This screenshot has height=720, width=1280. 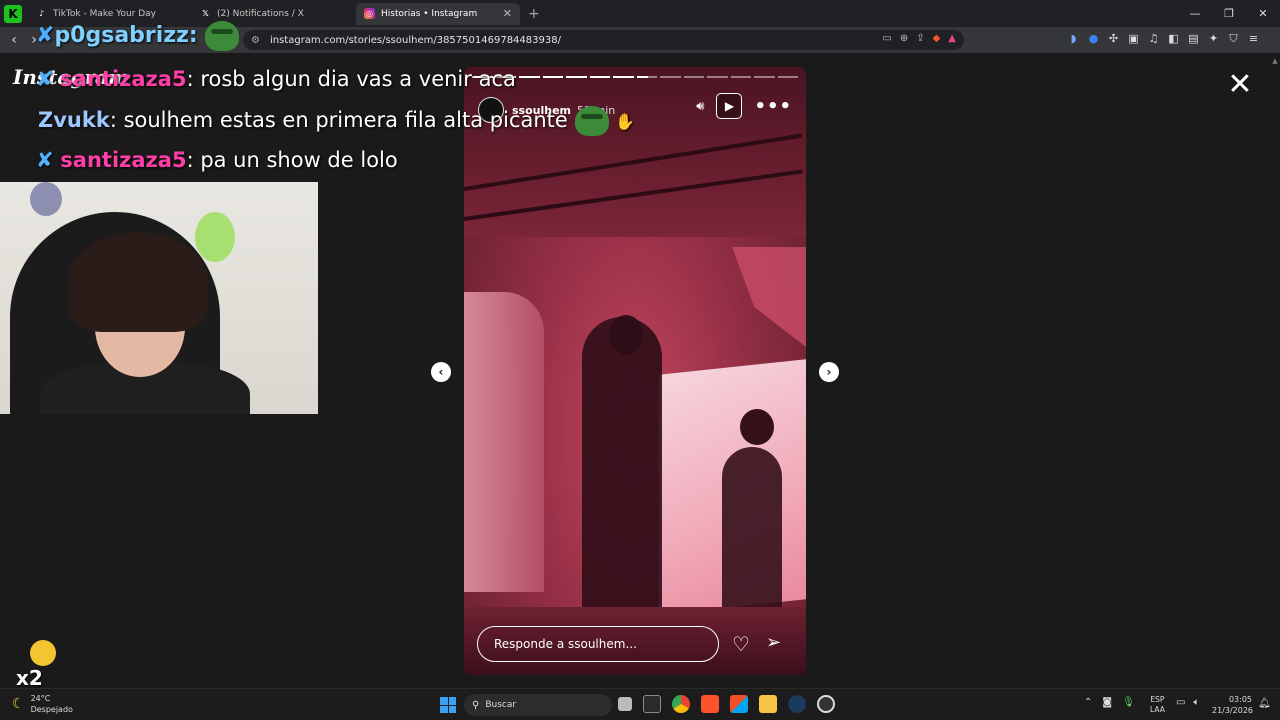 I want to click on send-icon: ➢, so click(x=773, y=642).